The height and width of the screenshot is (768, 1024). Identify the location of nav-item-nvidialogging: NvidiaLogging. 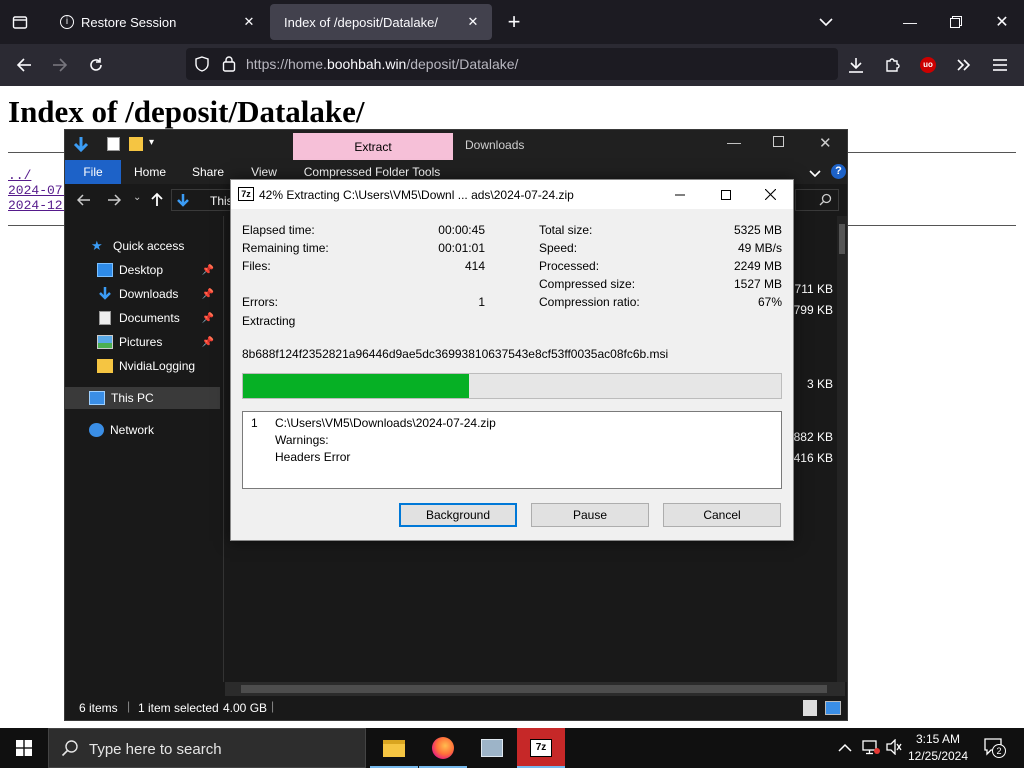
(142, 366).